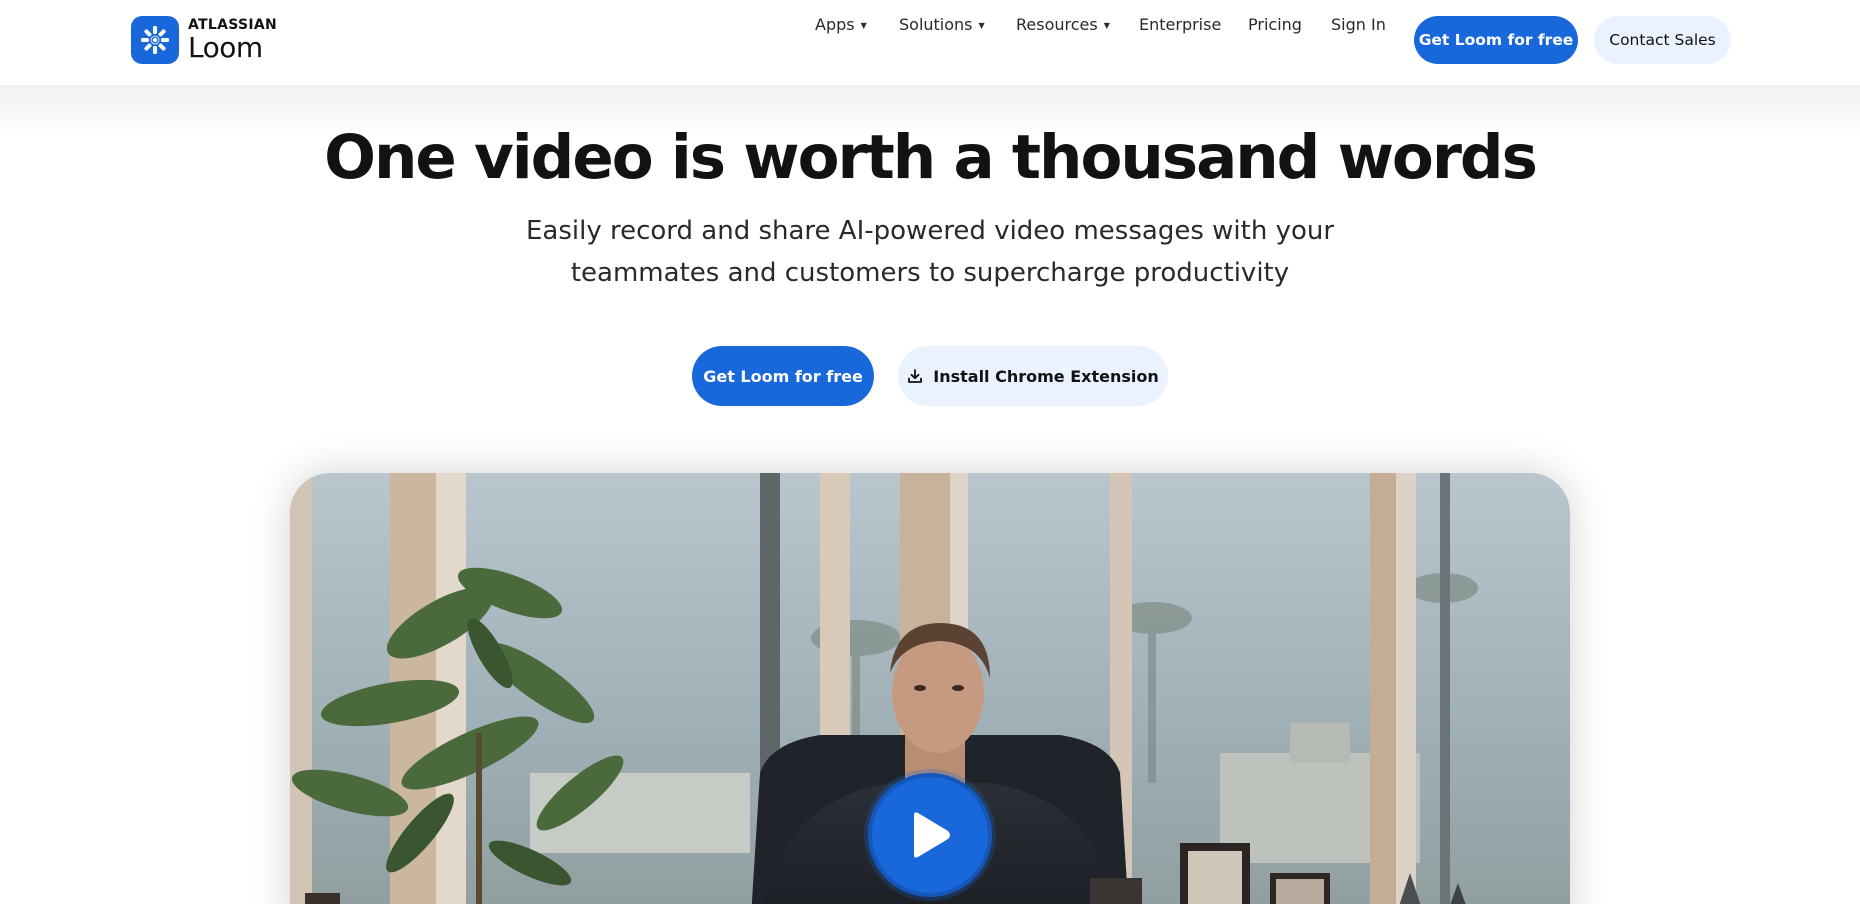 The image size is (1860, 904). Describe the element at coordinates (783, 376) in the screenshot. I see `hero-get-loom-button: Get Loom for free` at that location.